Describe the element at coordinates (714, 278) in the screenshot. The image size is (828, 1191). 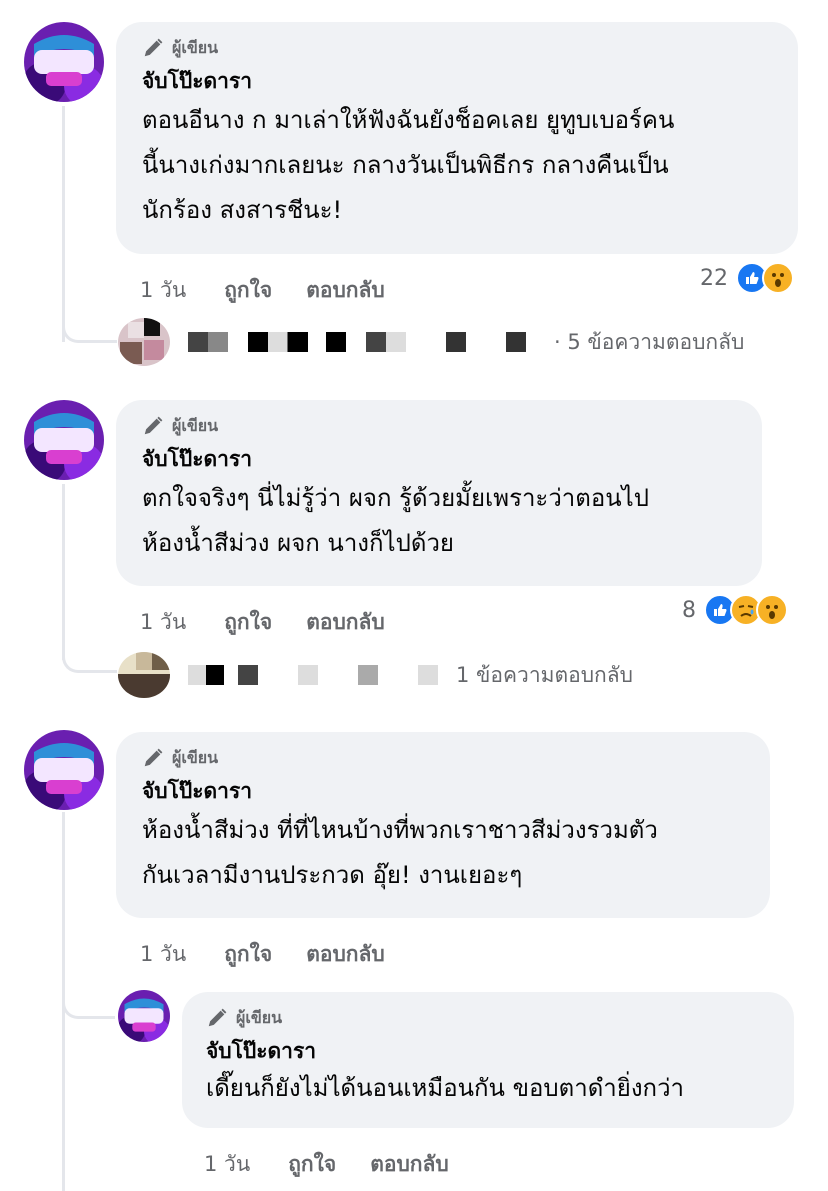
I see `reaction-count: 22` at that location.